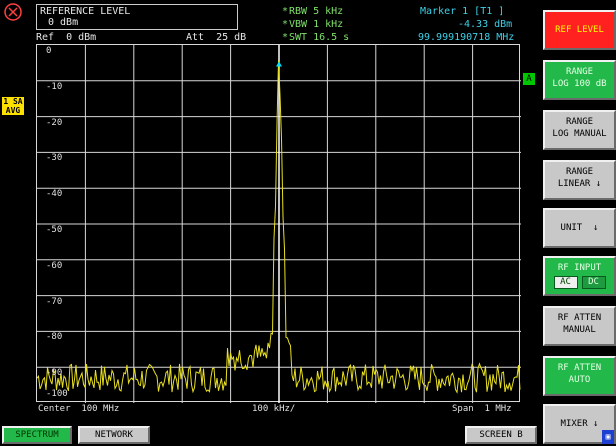 The height and width of the screenshot is (446, 616). Describe the element at coordinates (279, 64) in the screenshot. I see `marker-1-icon` at that location.